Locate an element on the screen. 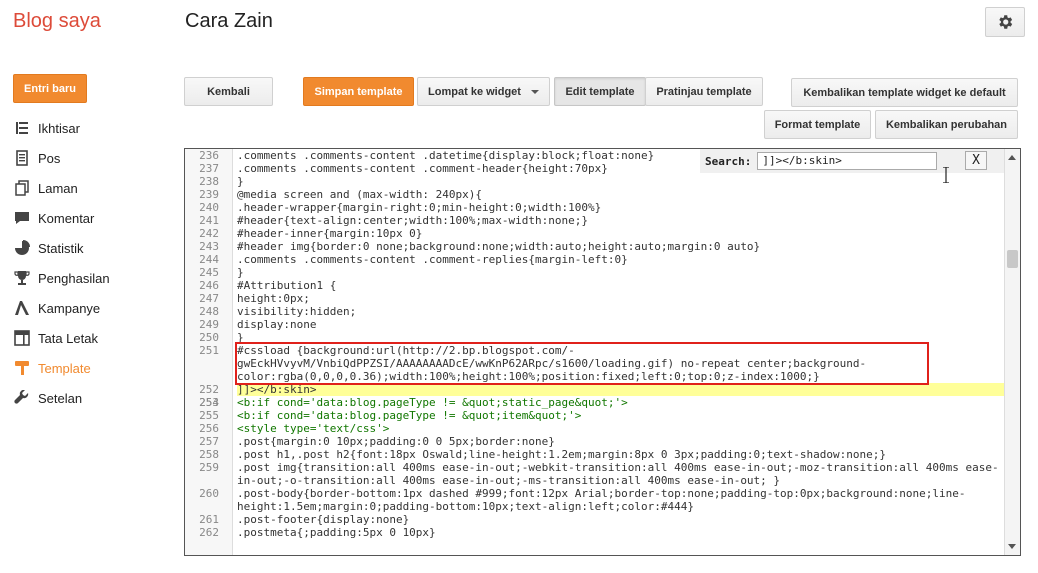  code-line: 261 .post-footer{display:none} is located at coordinates (595, 519).